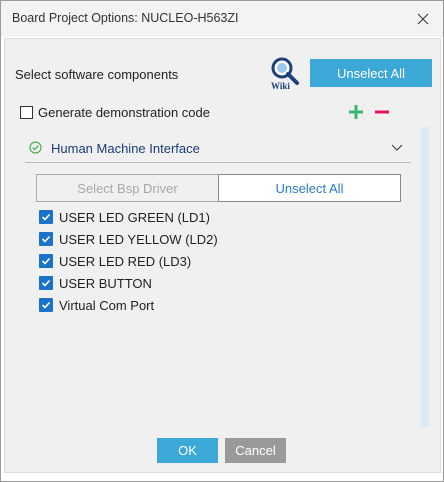  I want to click on group-label: Human Machine Interface, so click(125, 148).